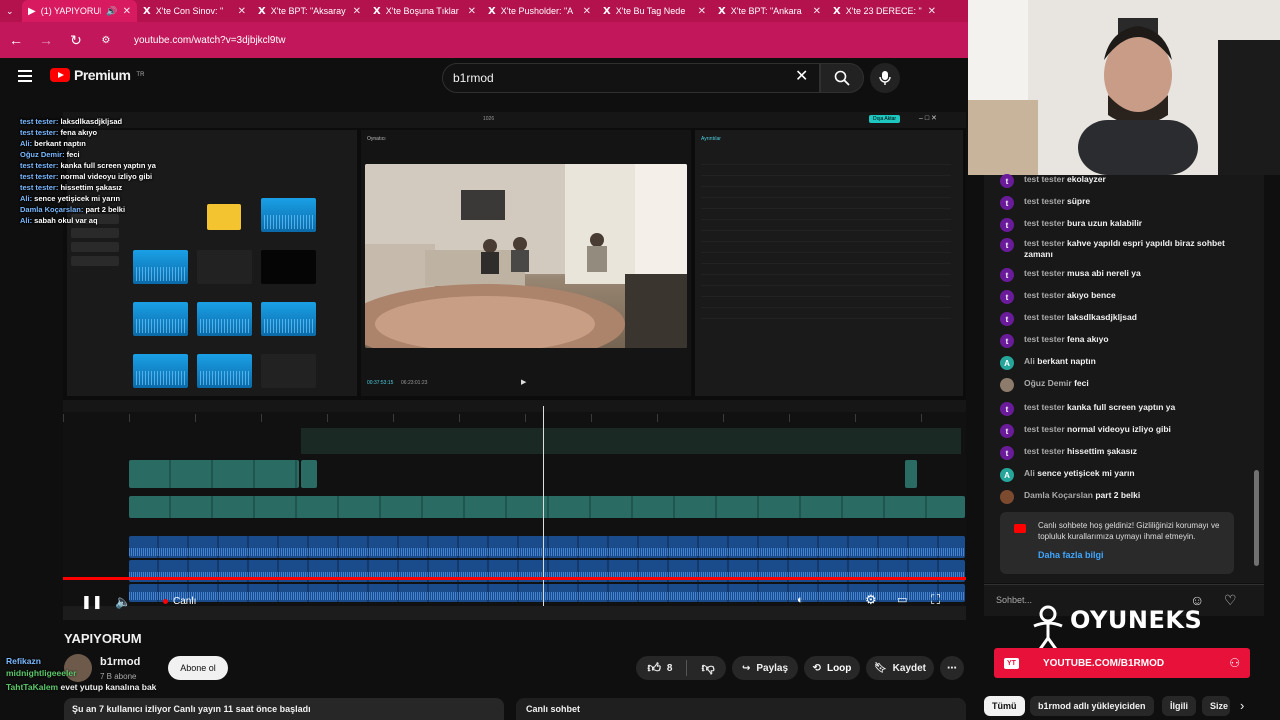 Image resolution: width=1280 pixels, height=720 pixels. I want to click on overlay-chat-line: test tester: kanka full screen yaptın ya, so click(110, 165).